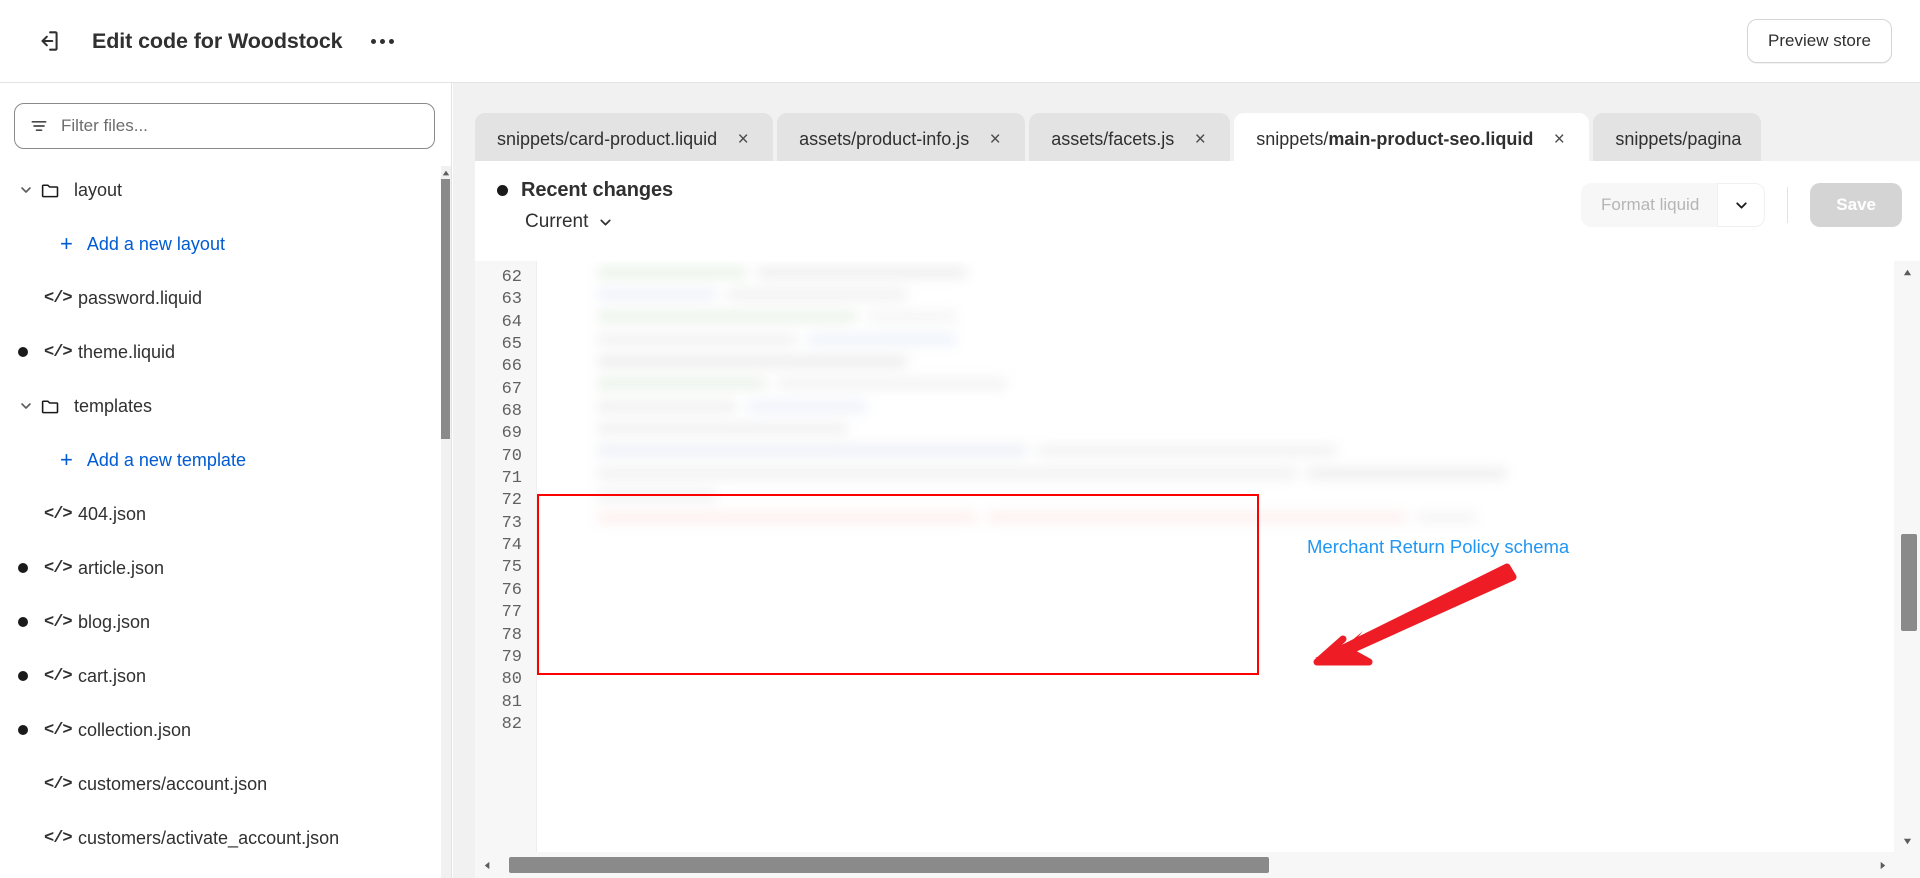  I want to click on code-scroll-left-arrow, so click(487, 865).